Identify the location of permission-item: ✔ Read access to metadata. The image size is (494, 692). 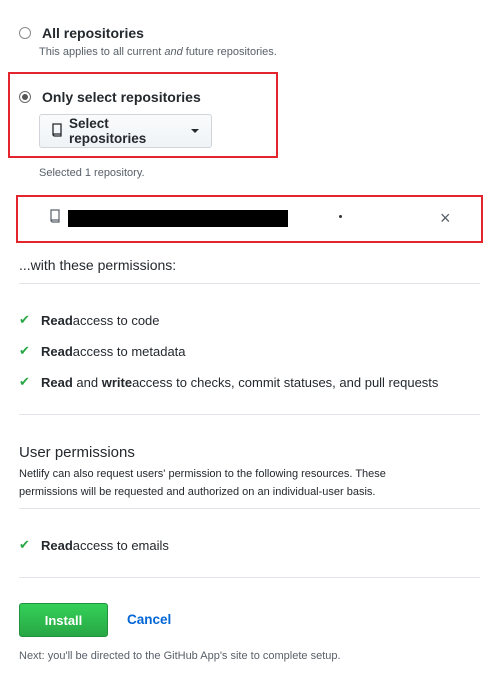
(102, 351).